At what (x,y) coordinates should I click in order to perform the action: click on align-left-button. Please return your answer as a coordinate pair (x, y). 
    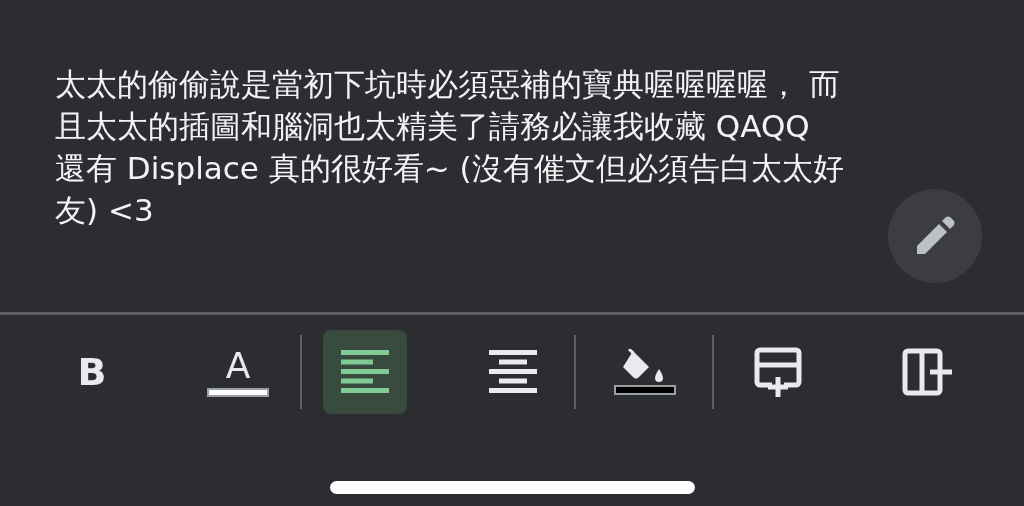
    Looking at the image, I should click on (365, 372).